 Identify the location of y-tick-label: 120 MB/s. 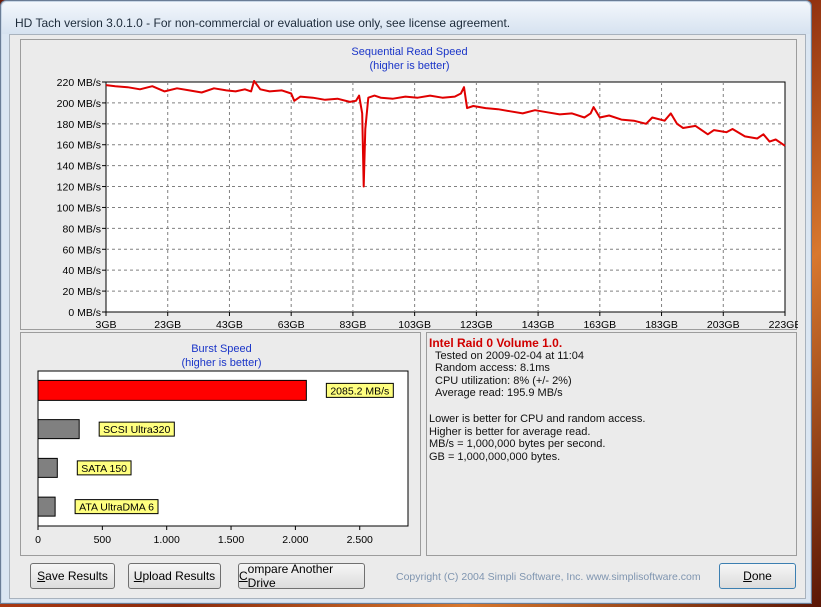
(79, 188).